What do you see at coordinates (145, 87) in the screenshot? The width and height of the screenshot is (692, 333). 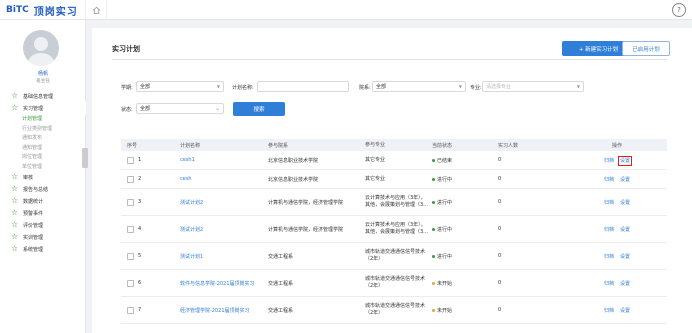 I see `term-select-value: 全部` at bounding box center [145, 87].